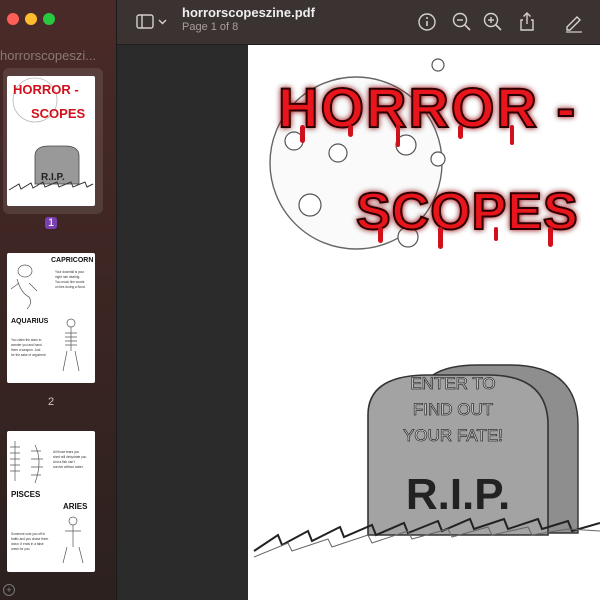 This screenshot has height=600, width=600. I want to click on tombstone-line-1: ENTER TO, so click(452, 383).